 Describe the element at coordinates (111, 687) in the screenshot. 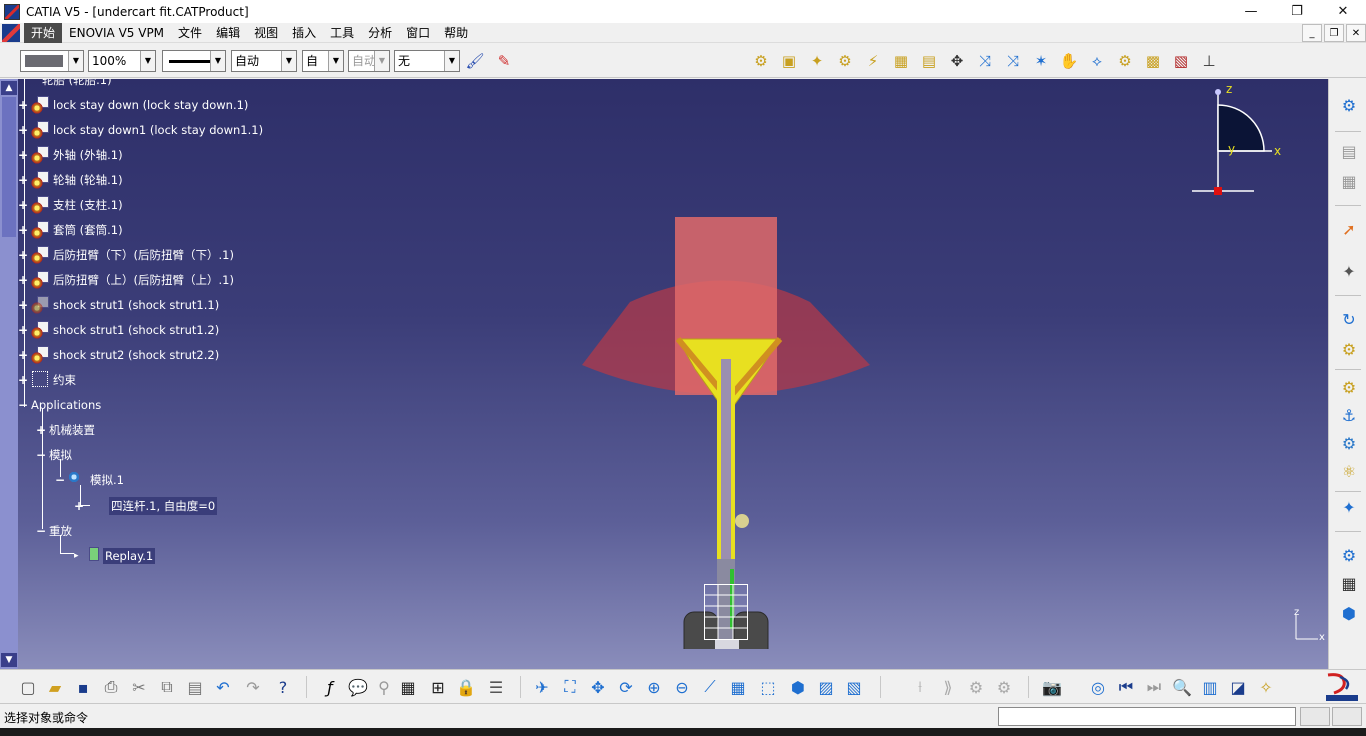

I see `print-icon: ⎙` at that location.